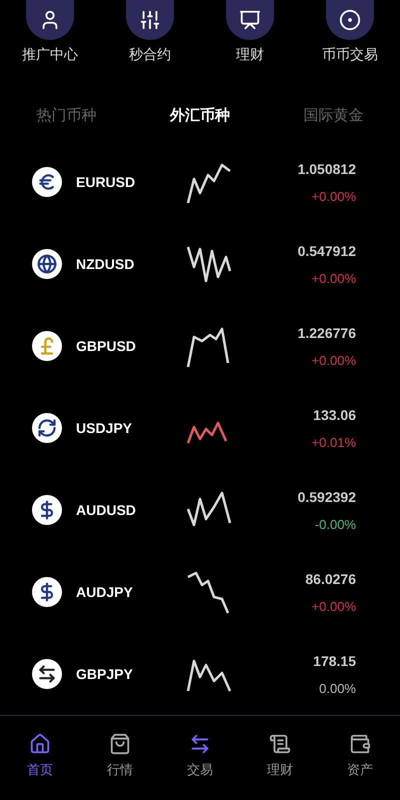 The height and width of the screenshot is (800, 400). What do you see at coordinates (106, 182) in the screenshot?
I see `pair-symbol: EURUSD` at bounding box center [106, 182].